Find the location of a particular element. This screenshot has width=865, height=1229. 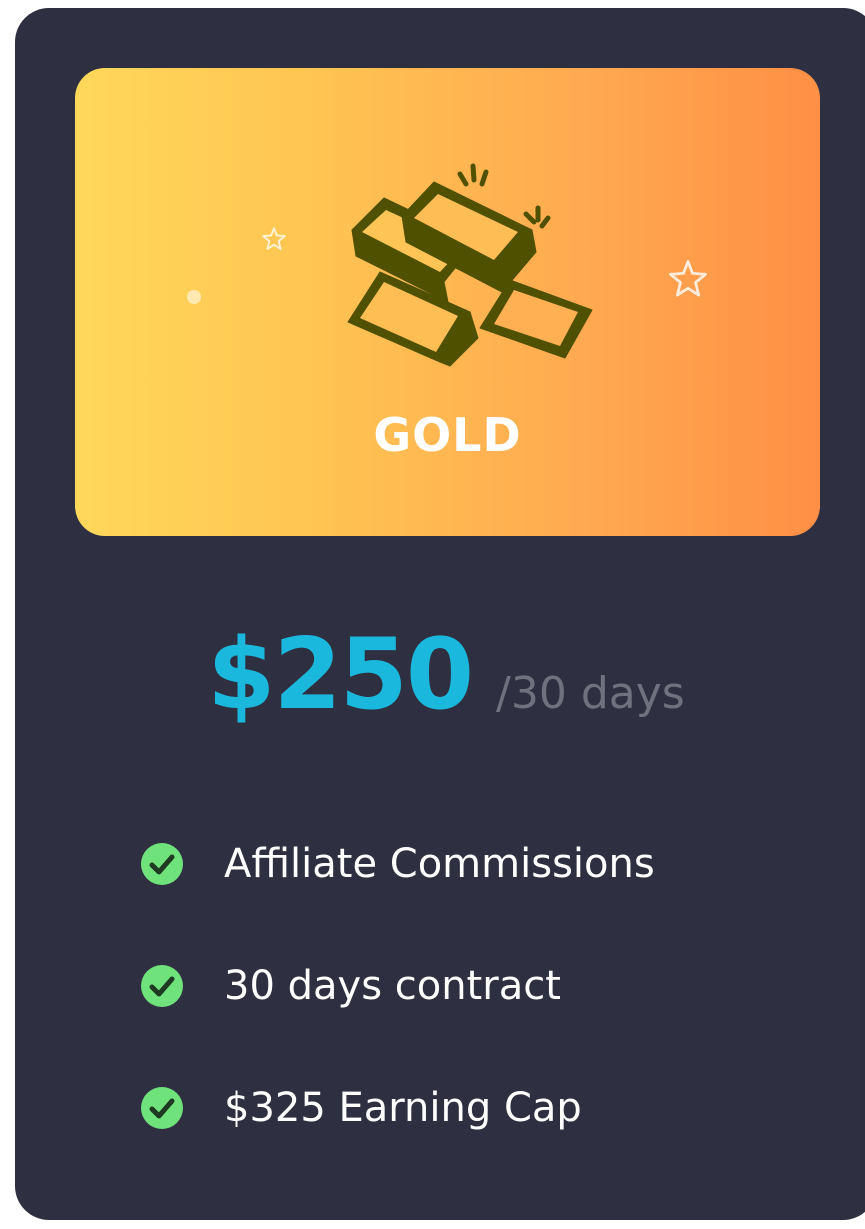

feature-label: Affiliate Commissions is located at coordinates (439, 864).